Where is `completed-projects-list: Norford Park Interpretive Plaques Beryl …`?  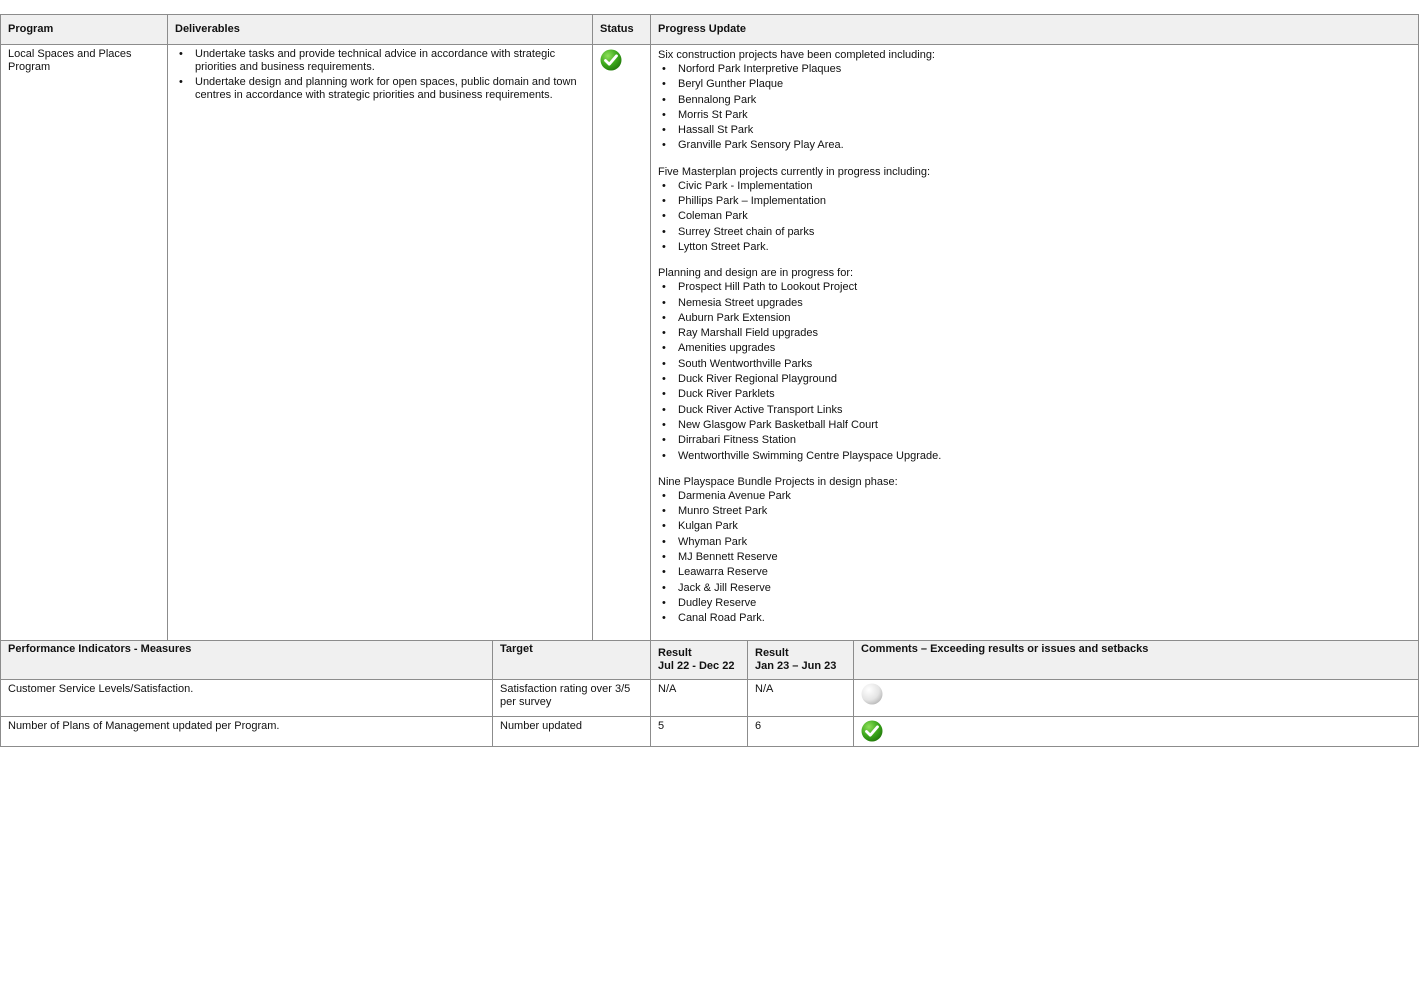
completed-projects-list: Norford Park Interpretive Plaques Beryl … is located at coordinates (1034, 108).